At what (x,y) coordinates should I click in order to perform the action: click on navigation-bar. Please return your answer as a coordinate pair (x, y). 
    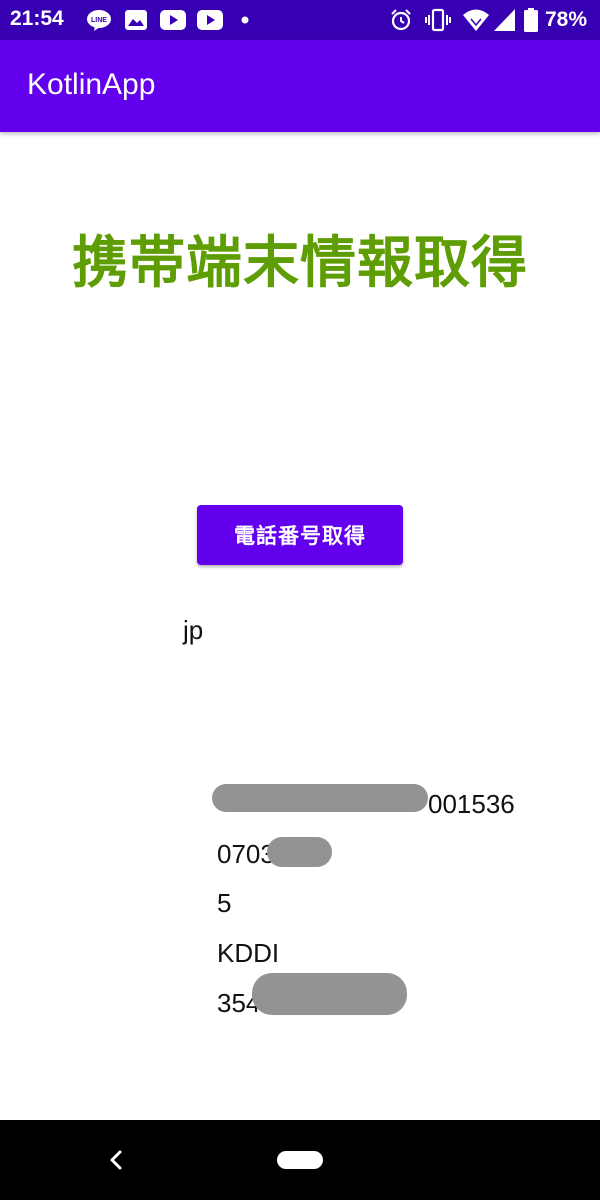
    Looking at the image, I should click on (300, 1160).